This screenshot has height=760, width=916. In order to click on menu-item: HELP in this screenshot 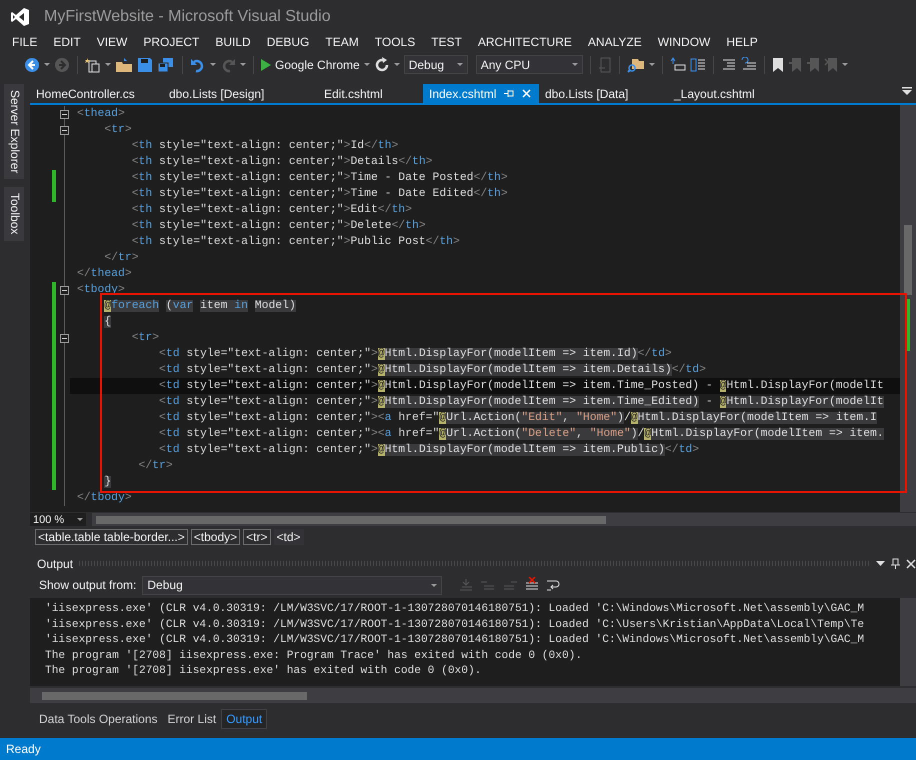, I will do `click(742, 42)`.